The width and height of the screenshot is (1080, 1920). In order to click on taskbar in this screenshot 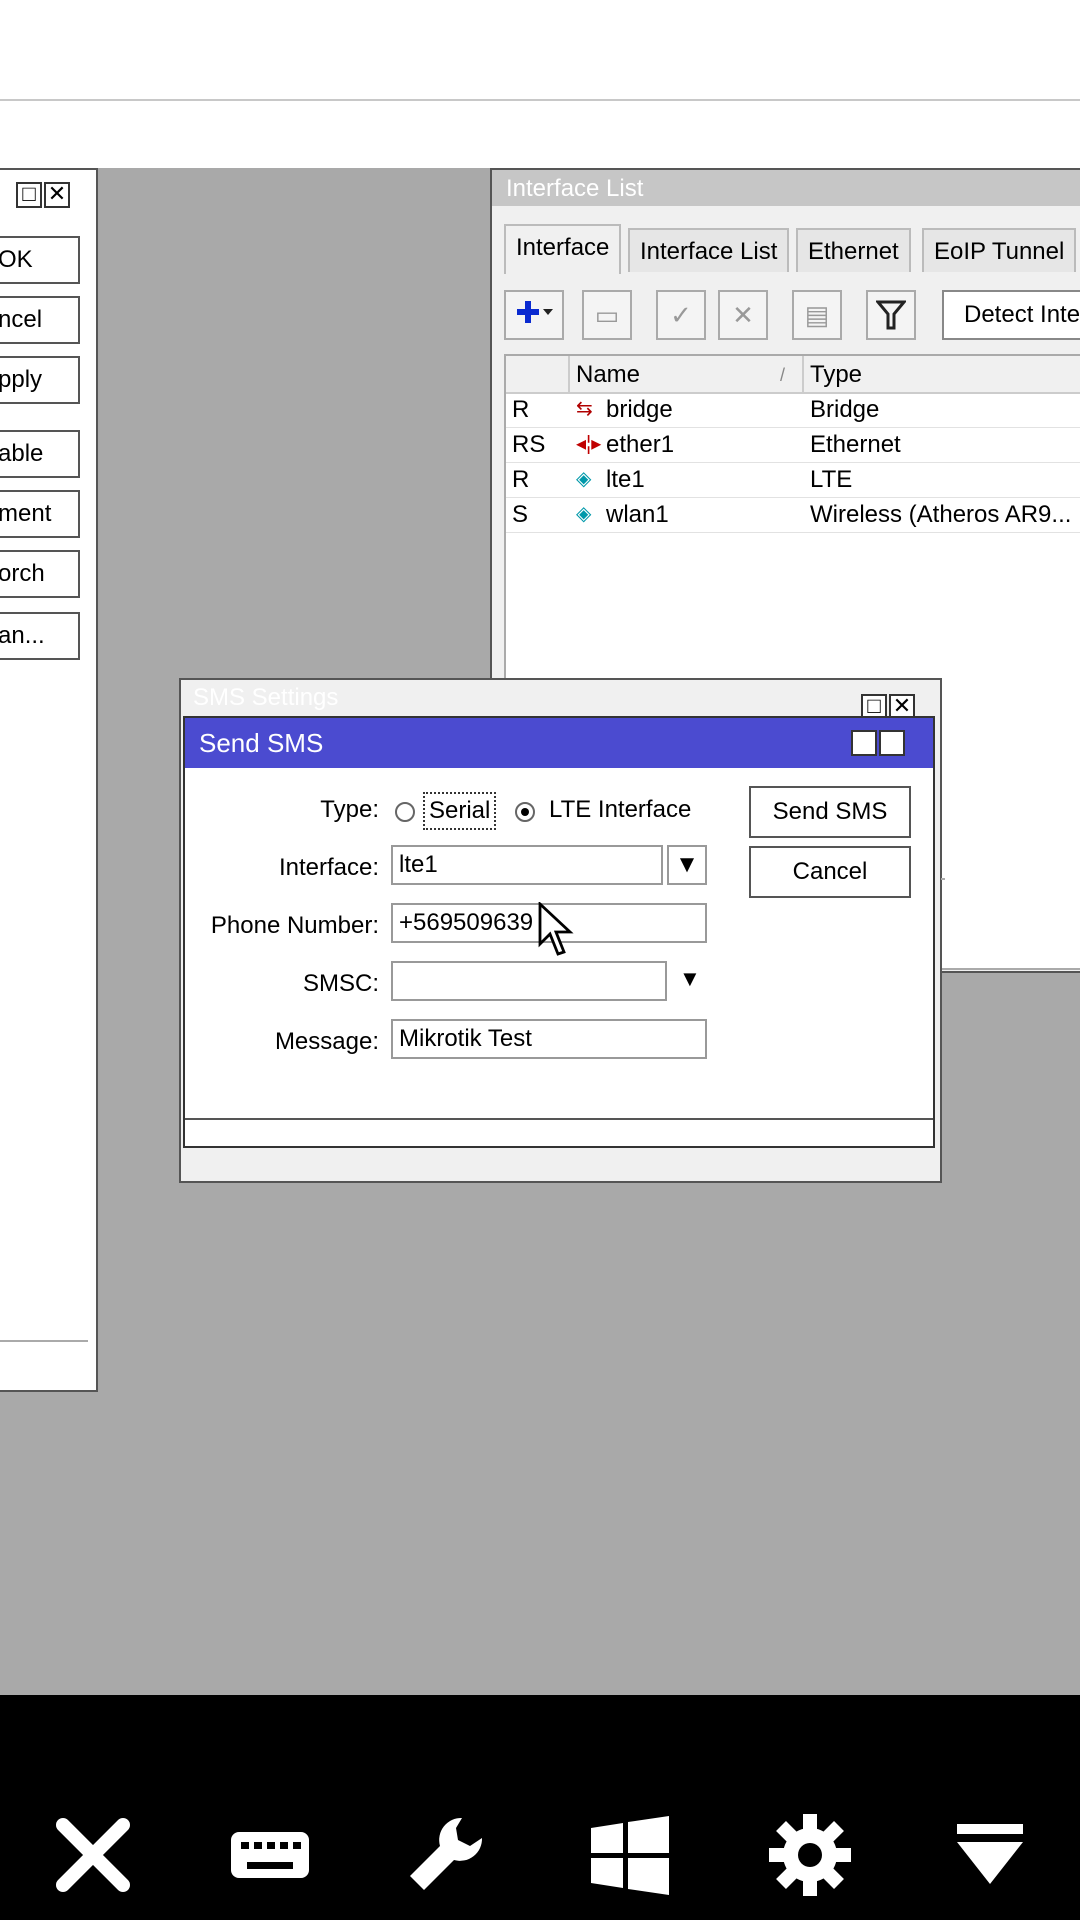, I will do `click(540, 1807)`.